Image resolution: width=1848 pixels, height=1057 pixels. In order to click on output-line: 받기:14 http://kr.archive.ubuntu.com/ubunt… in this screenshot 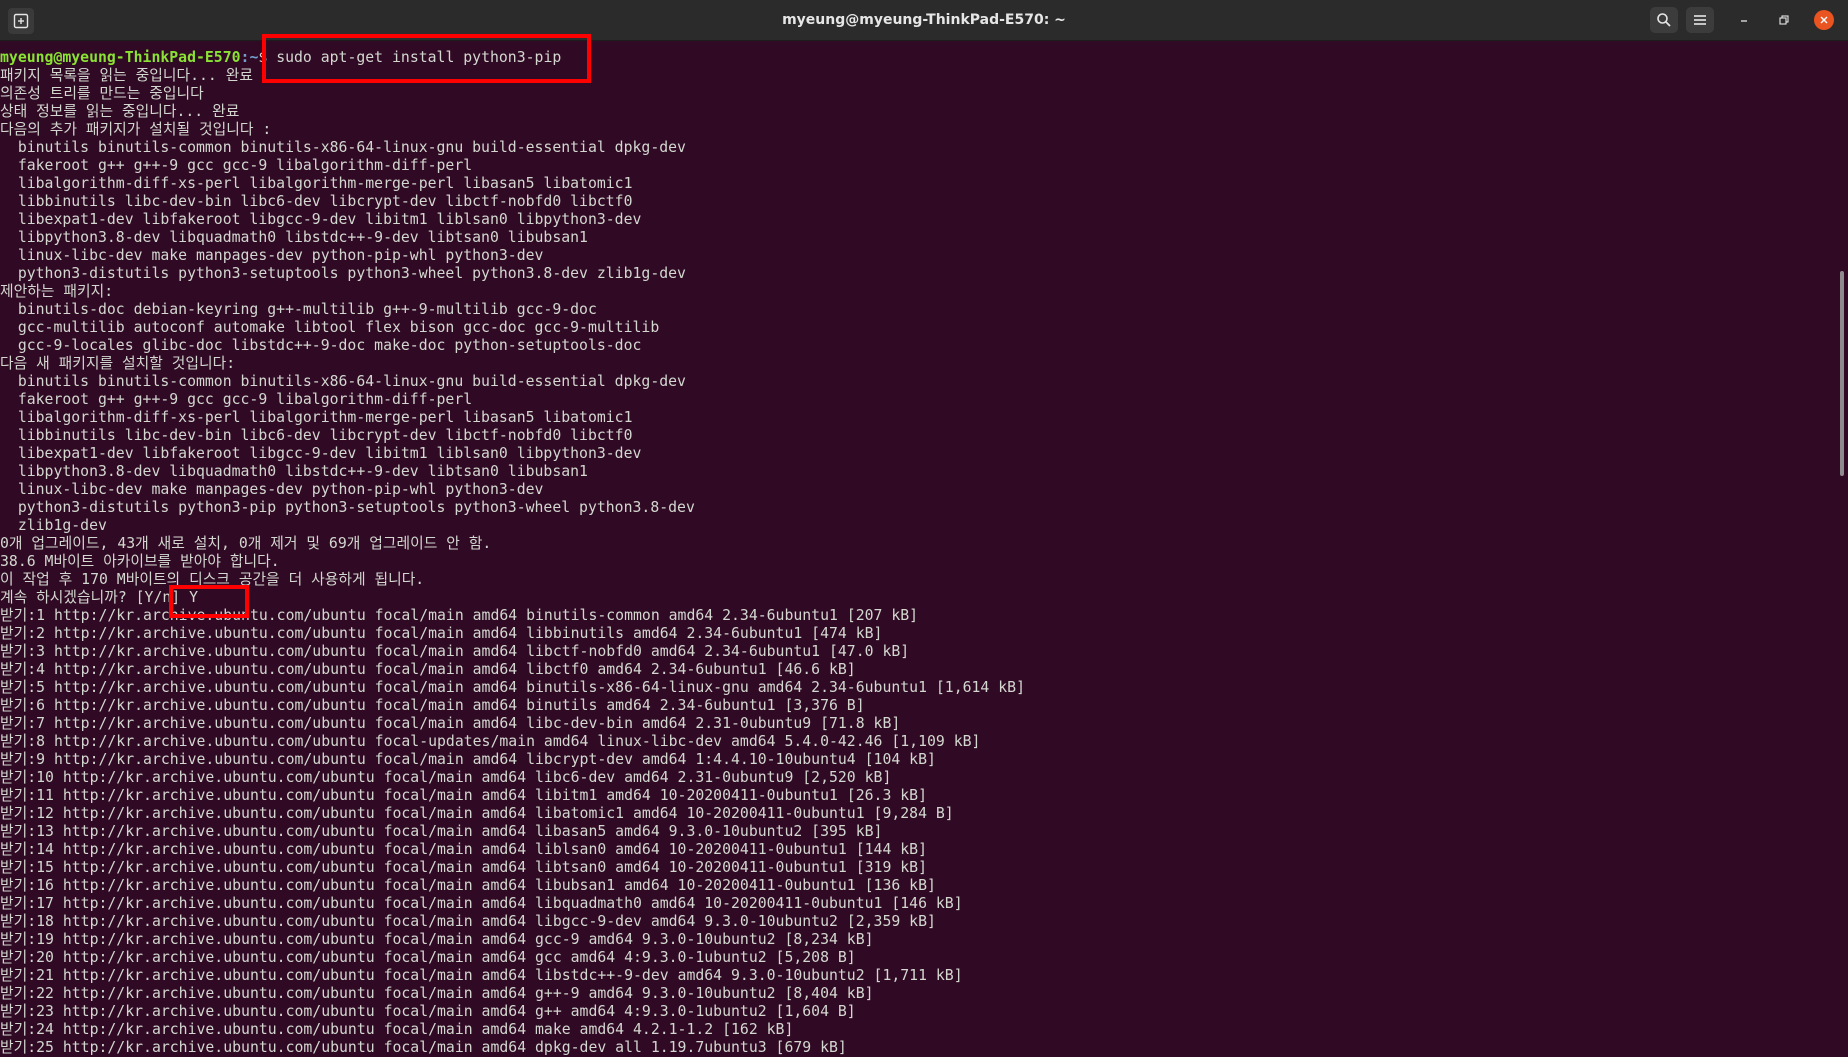, I will do `click(463, 849)`.